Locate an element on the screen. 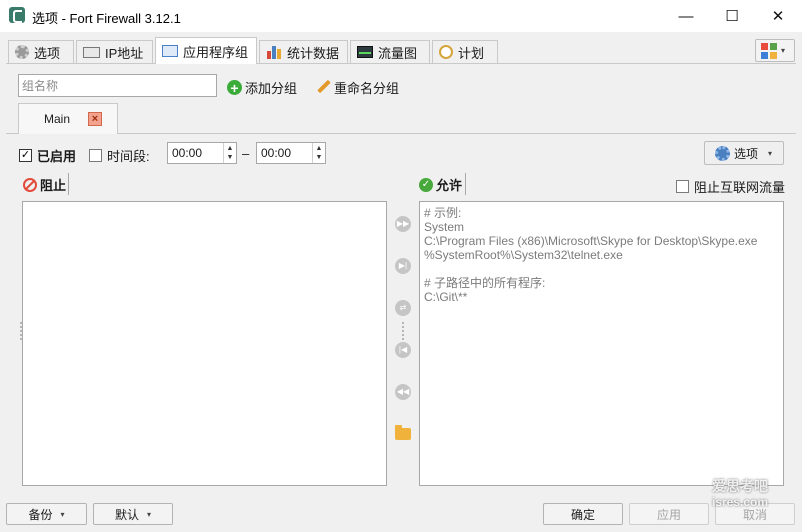  enabled-checkbox-row: ✓ 已启用 is located at coordinates (47, 155).